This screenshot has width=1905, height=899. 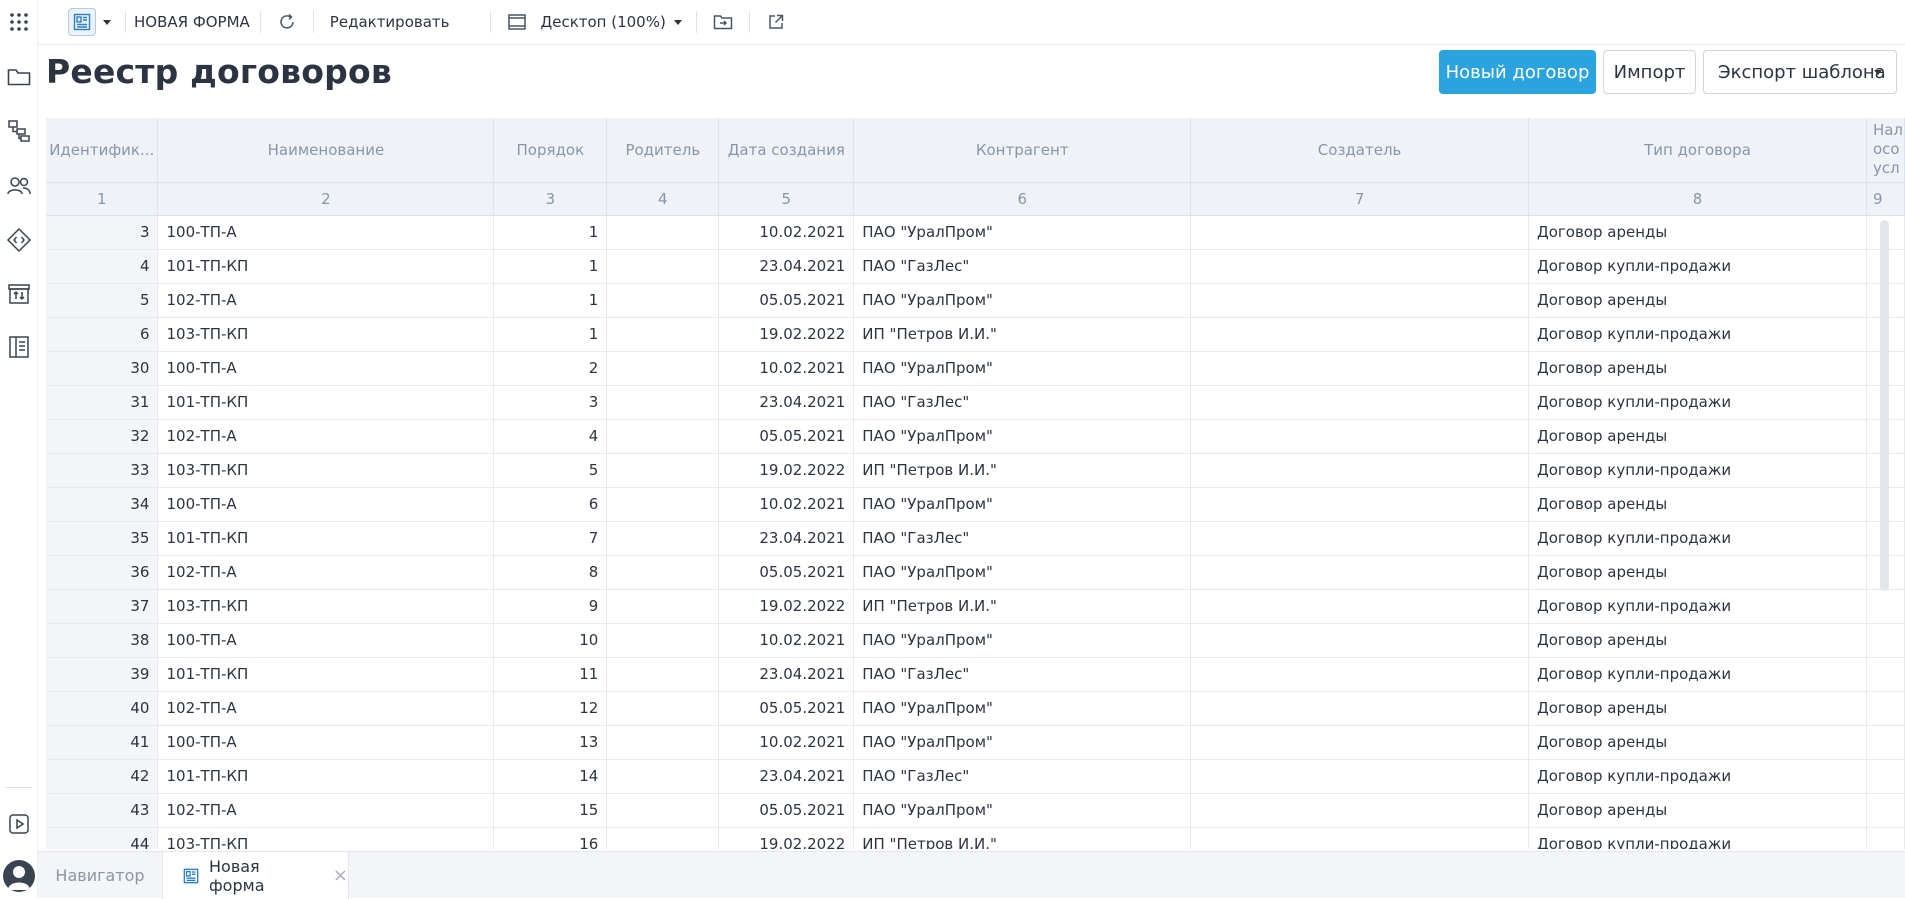 What do you see at coordinates (550, 708) in the screenshot?
I see `cell-order: 12` at bounding box center [550, 708].